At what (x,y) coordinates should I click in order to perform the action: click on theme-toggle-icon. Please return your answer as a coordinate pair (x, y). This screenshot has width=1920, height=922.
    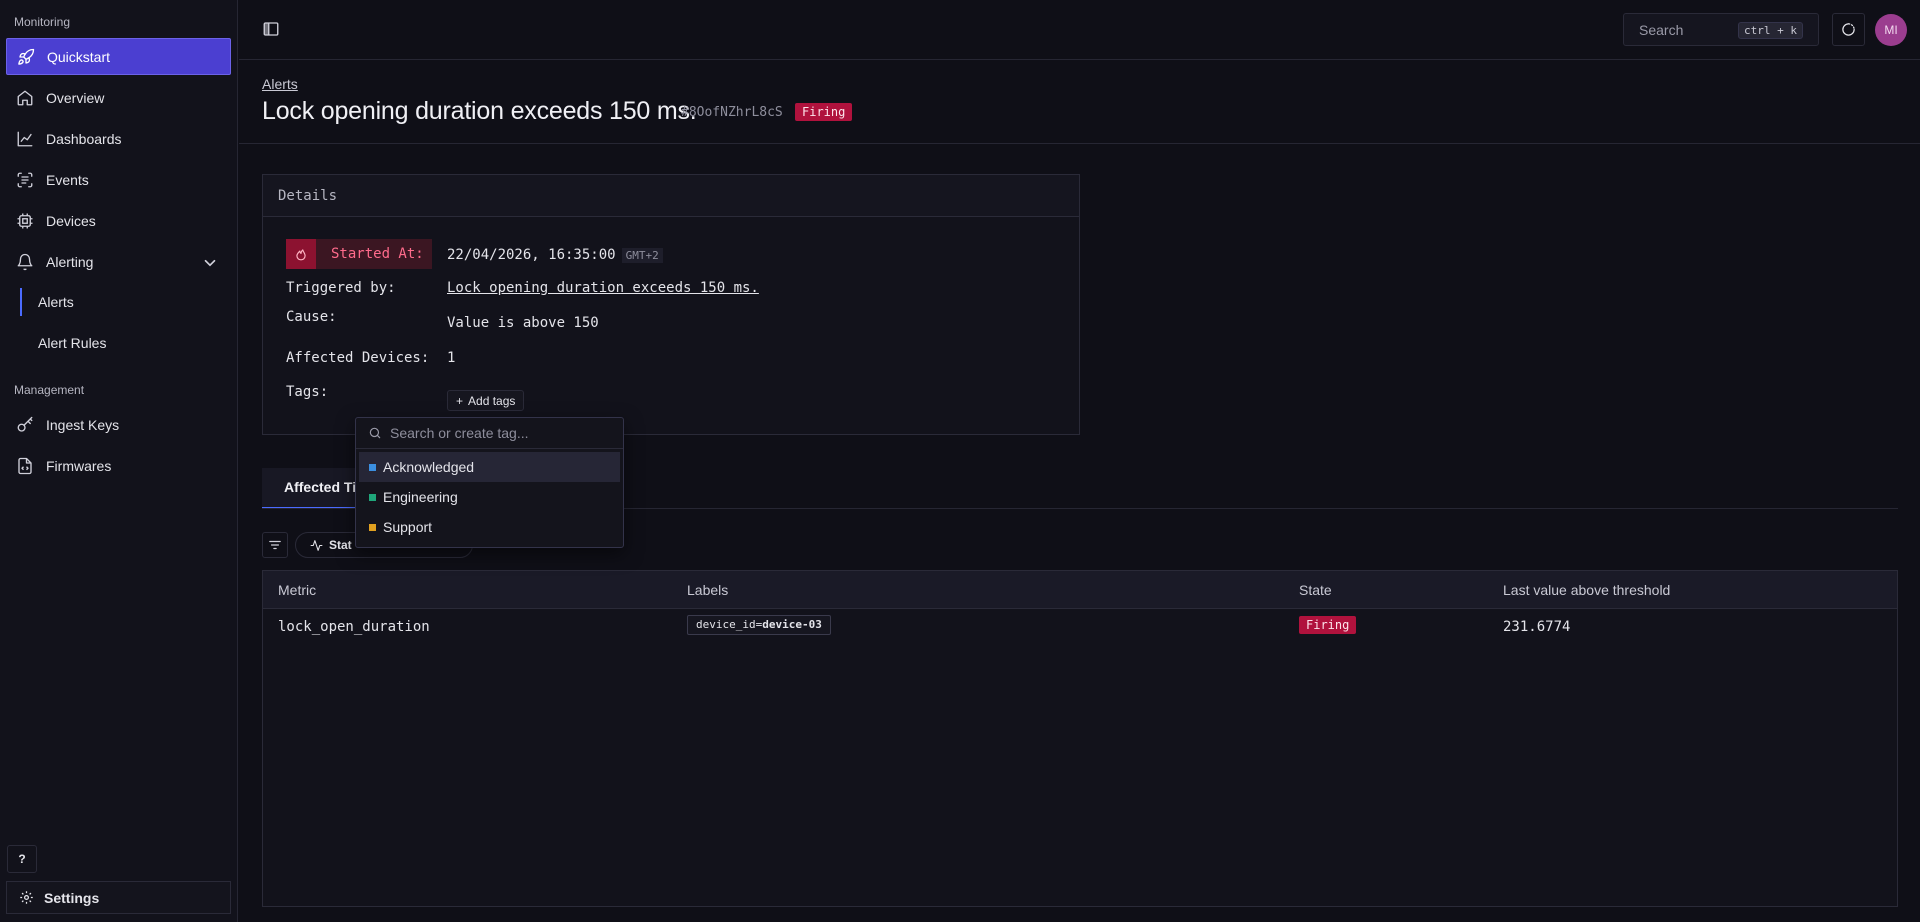
    Looking at the image, I should click on (1848, 29).